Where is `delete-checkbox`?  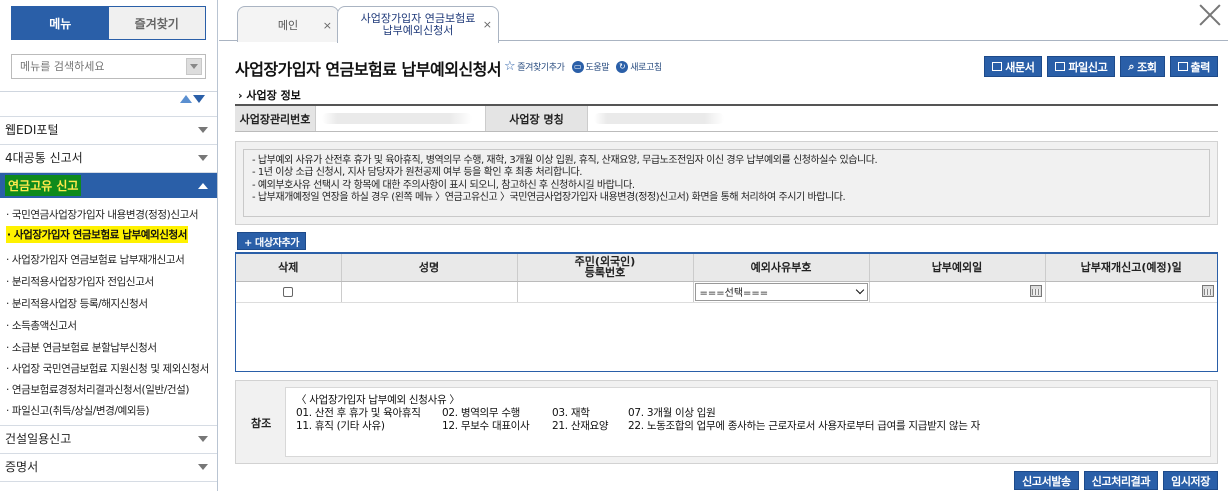 delete-checkbox is located at coordinates (288, 291).